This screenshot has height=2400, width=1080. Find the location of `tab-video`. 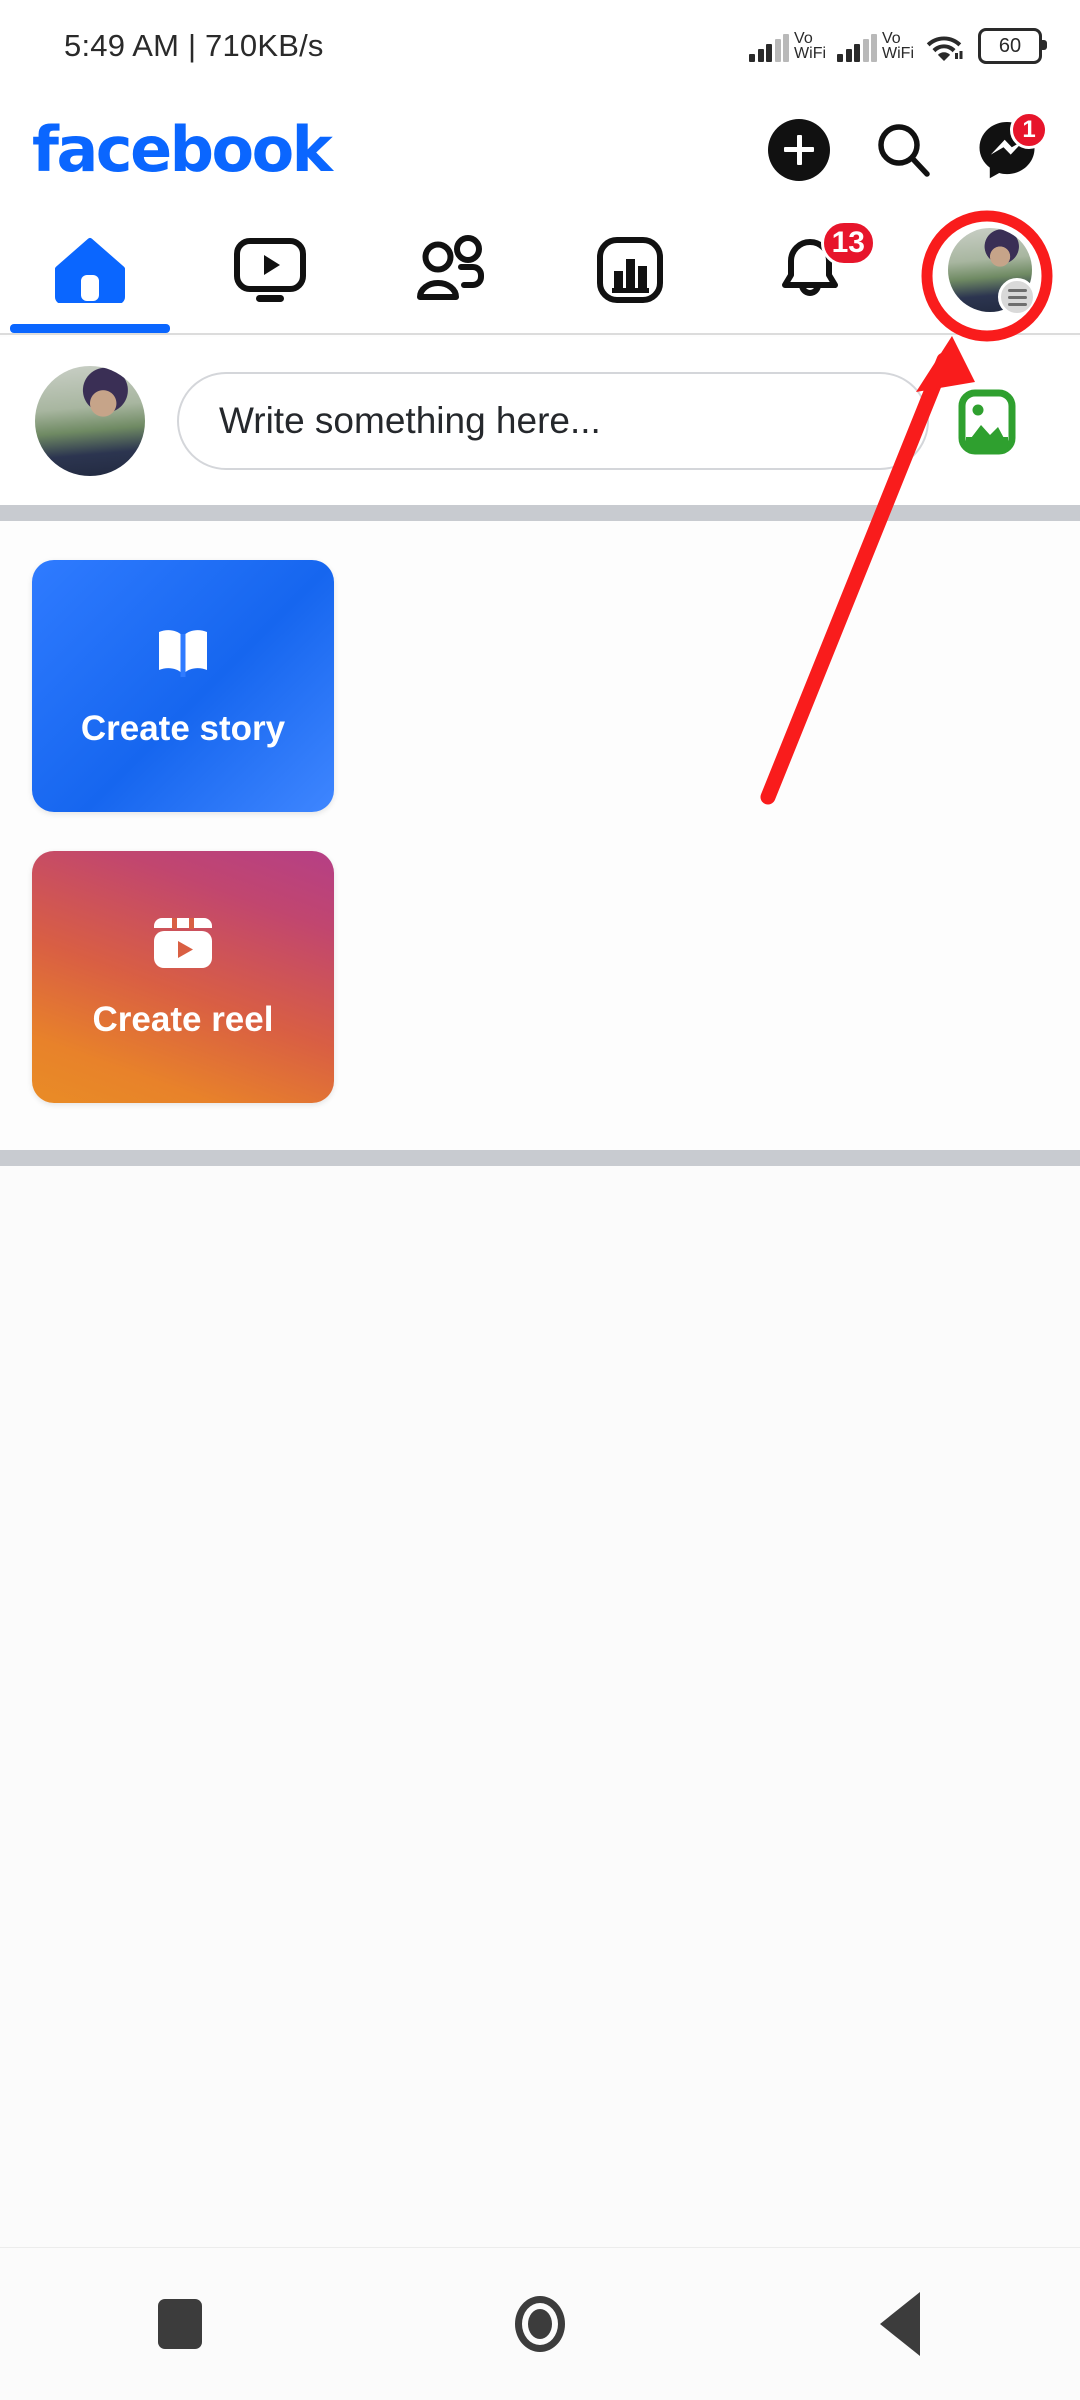

tab-video is located at coordinates (270, 270).